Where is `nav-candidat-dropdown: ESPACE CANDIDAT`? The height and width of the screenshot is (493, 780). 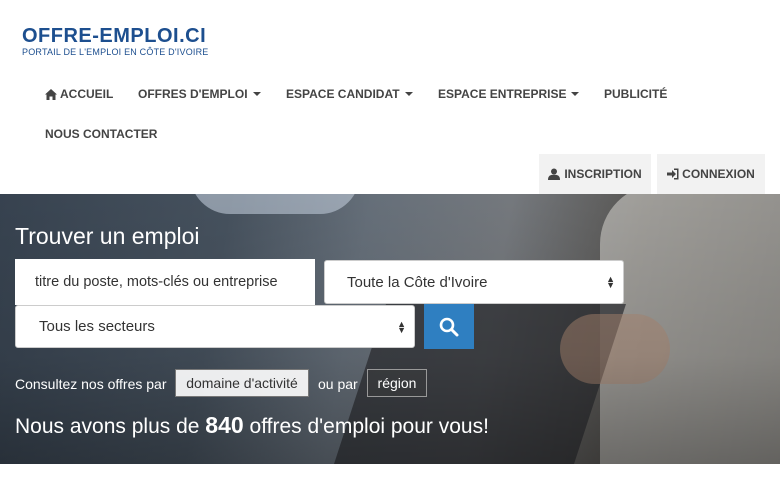 nav-candidat-dropdown: ESPACE CANDIDAT is located at coordinates (349, 94).